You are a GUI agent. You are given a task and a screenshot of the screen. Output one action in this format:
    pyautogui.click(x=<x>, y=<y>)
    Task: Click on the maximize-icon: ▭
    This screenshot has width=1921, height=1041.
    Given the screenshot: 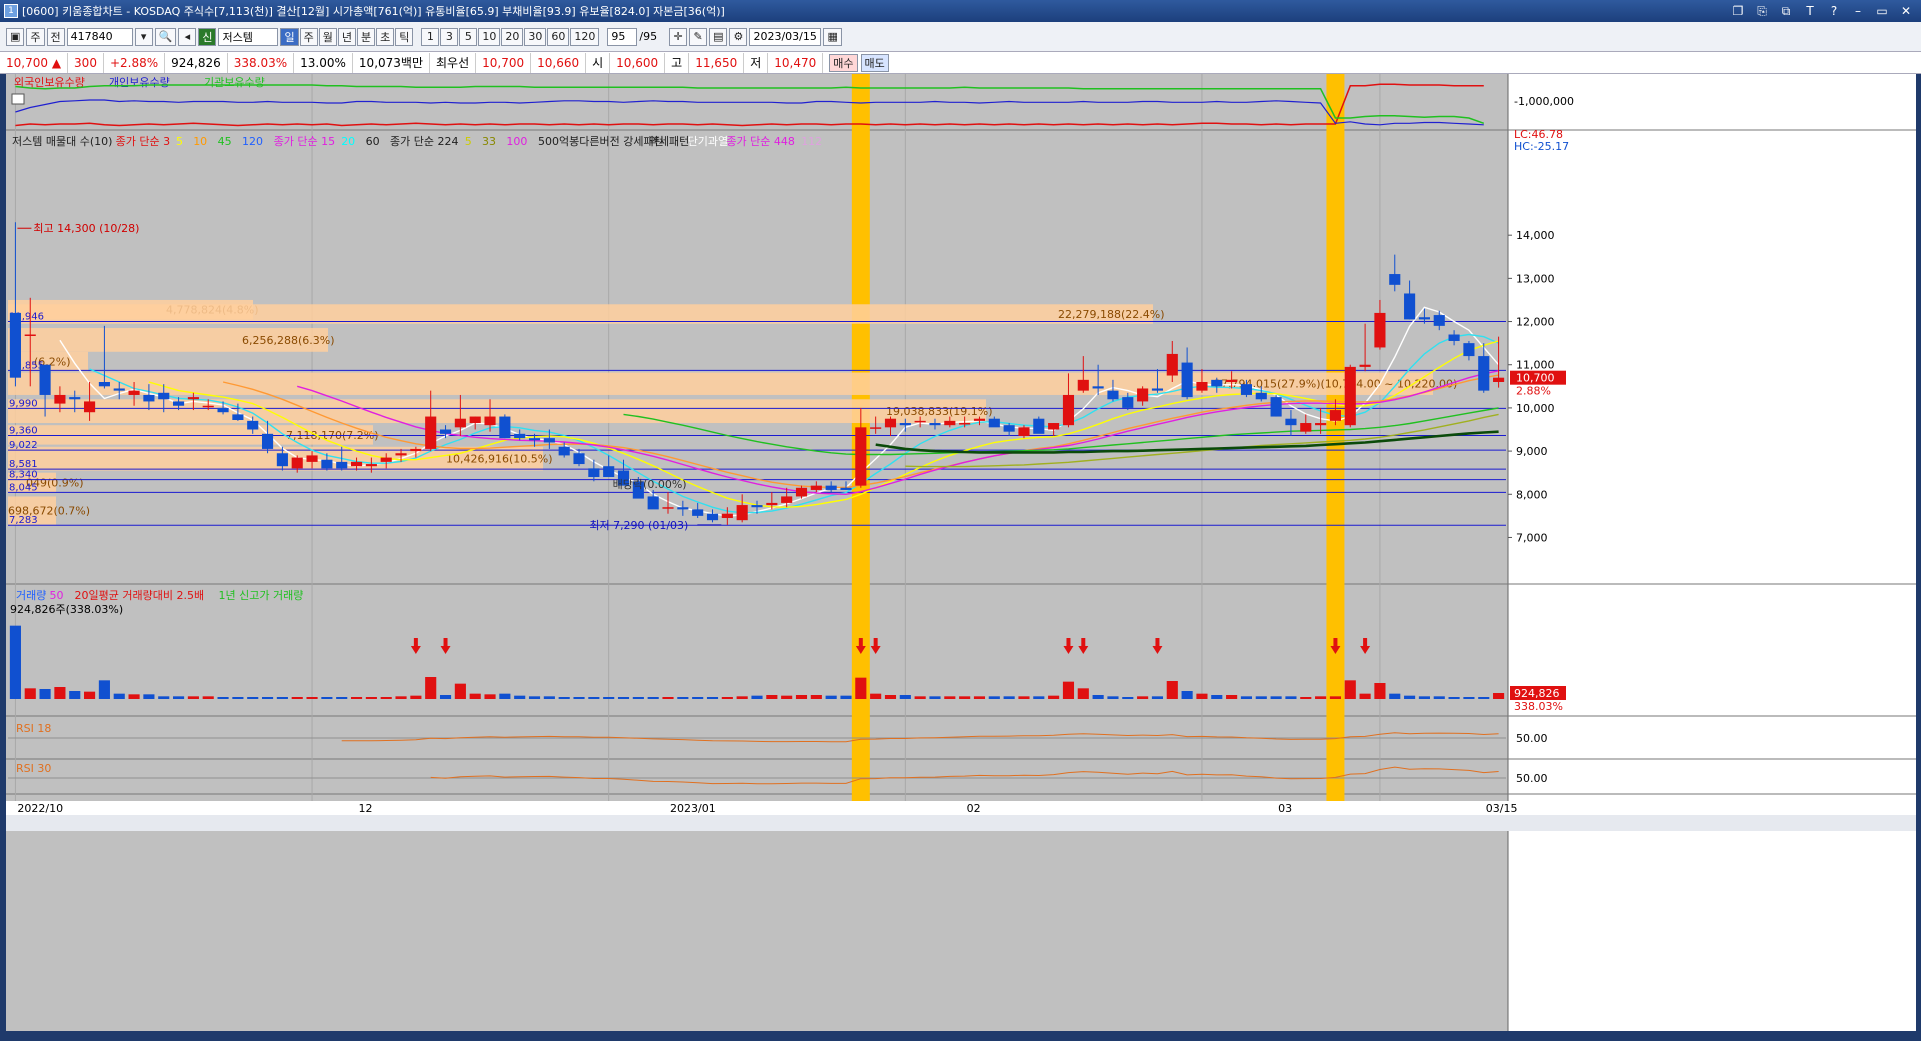 What is the action you would take?
    pyautogui.click(x=1882, y=11)
    